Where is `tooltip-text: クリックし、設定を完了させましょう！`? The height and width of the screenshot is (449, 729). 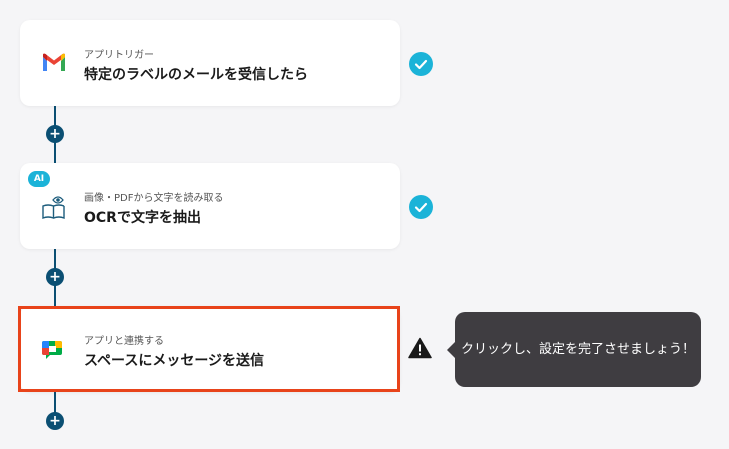
tooltip-text: クリックし、設定を完了させましょう！ is located at coordinates (577, 349).